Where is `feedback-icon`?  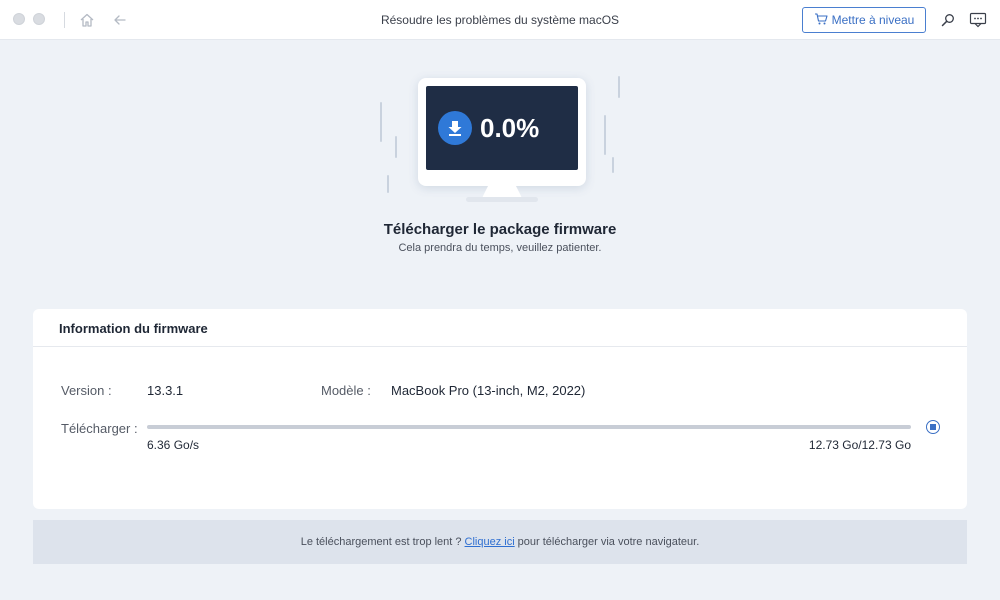
feedback-icon is located at coordinates (978, 20).